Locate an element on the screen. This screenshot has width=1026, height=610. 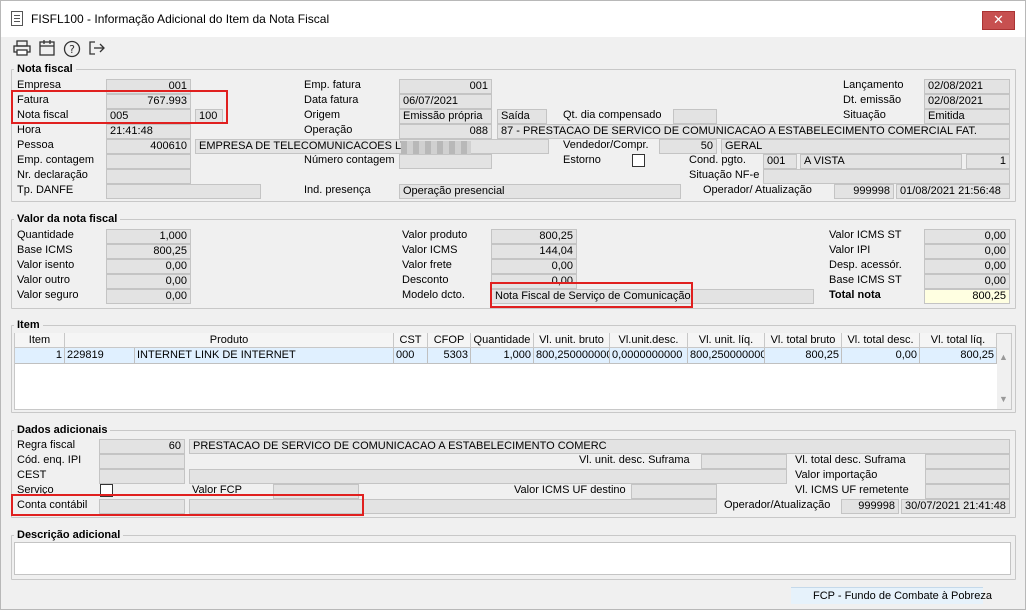
cond-pgto-desc-field: A VISTA is located at coordinates (881, 161).